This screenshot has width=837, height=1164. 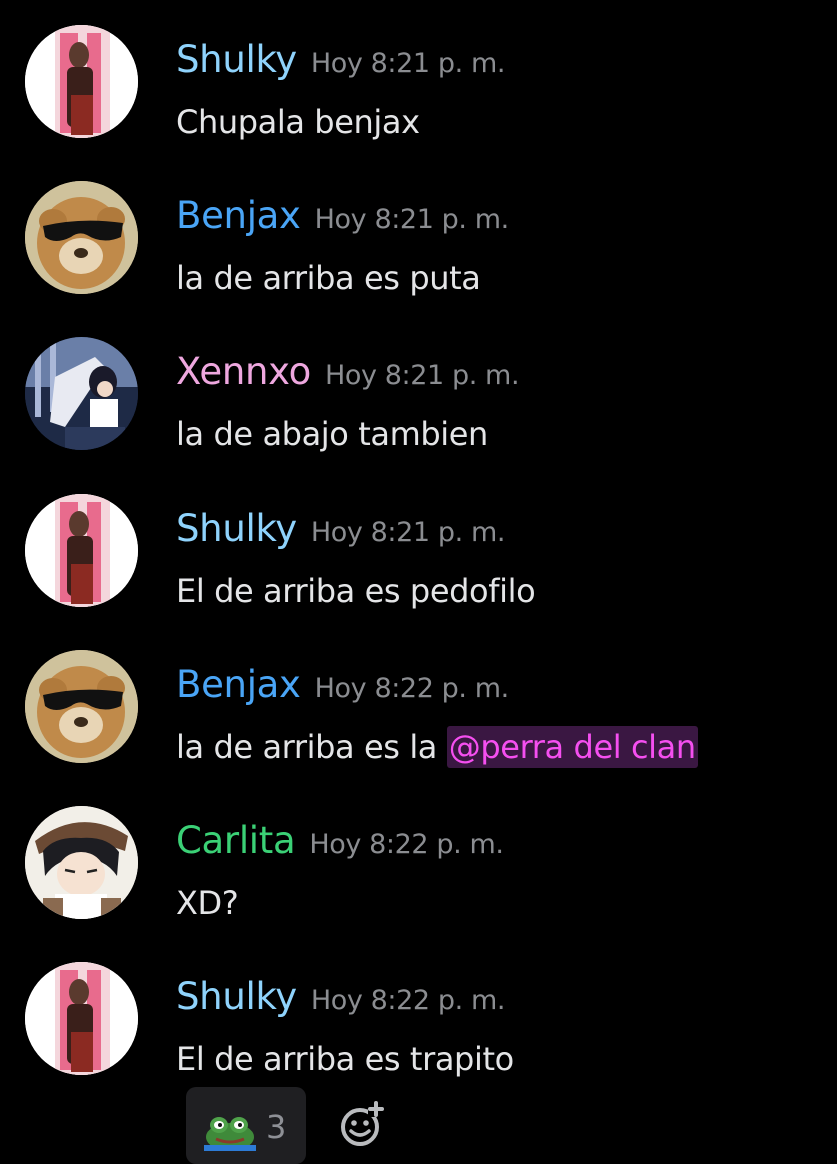 I want to click on message-header: Benjax Hoy 8:21 p. m., so click(x=342, y=216).